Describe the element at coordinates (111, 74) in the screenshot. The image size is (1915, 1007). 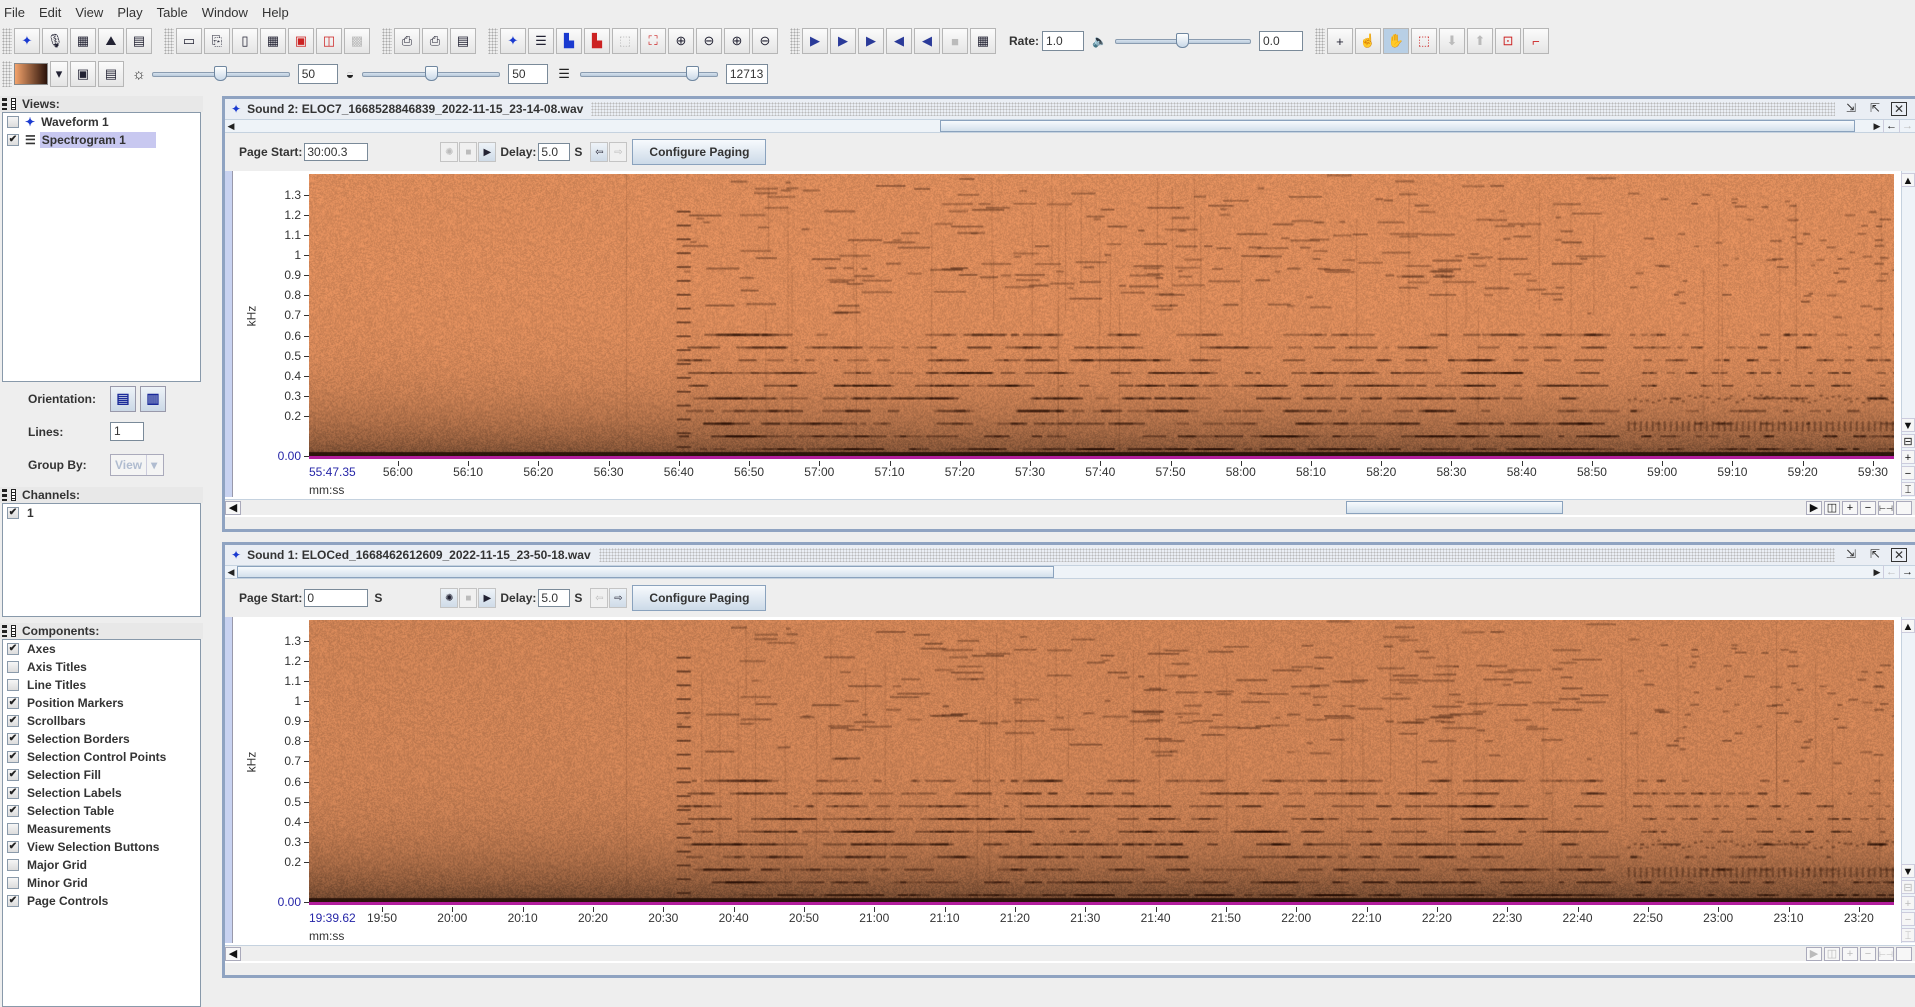
I see `smoothing-icon: ▤` at that location.